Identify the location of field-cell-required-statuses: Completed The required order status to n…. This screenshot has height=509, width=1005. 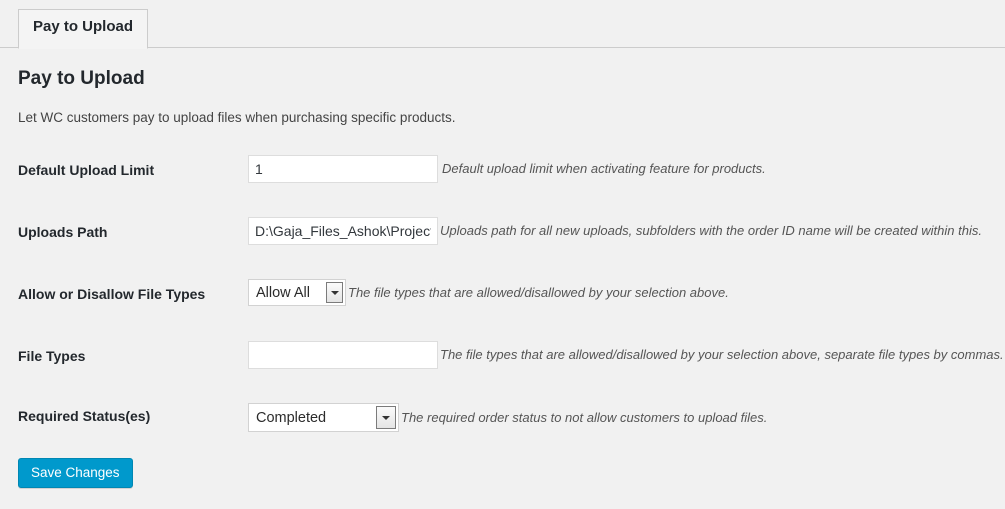
(617, 417).